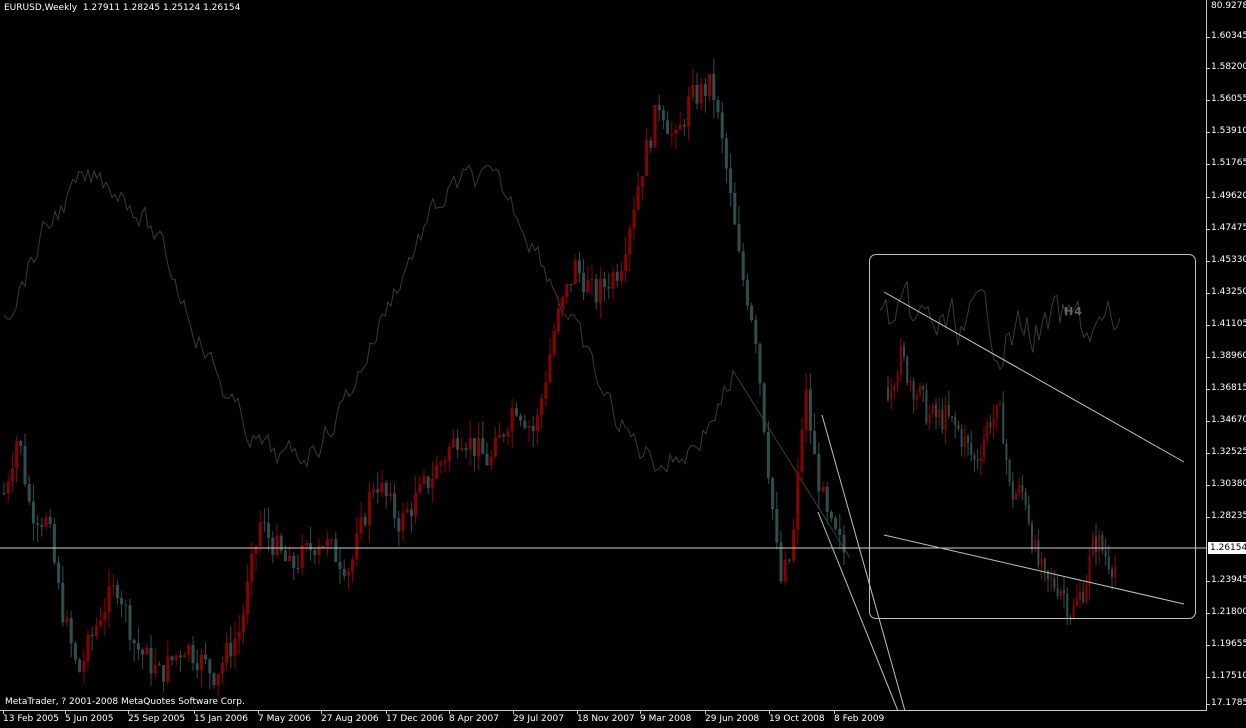 This screenshot has height=728, width=1246. Describe the element at coordinates (1228, 676) in the screenshot. I see `price-axis-label: 1.17510` at that location.